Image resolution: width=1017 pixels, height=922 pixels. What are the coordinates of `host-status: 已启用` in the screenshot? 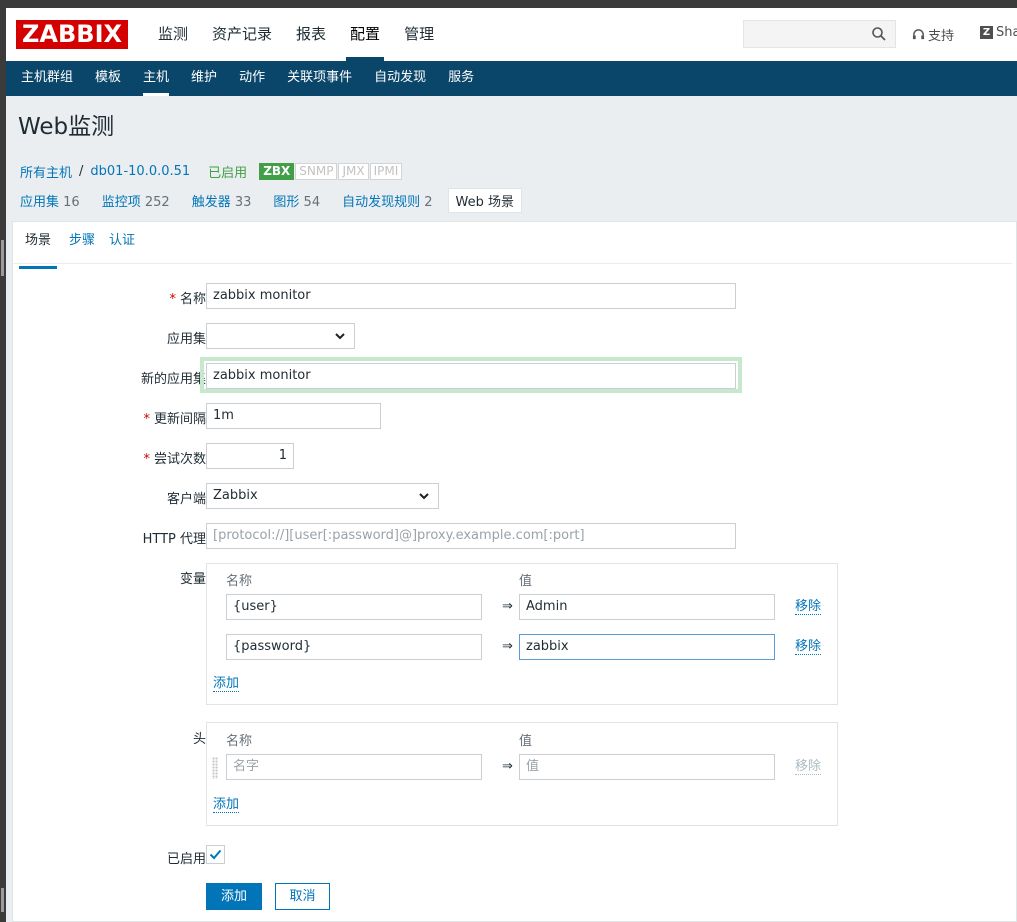 It's located at (227, 171).